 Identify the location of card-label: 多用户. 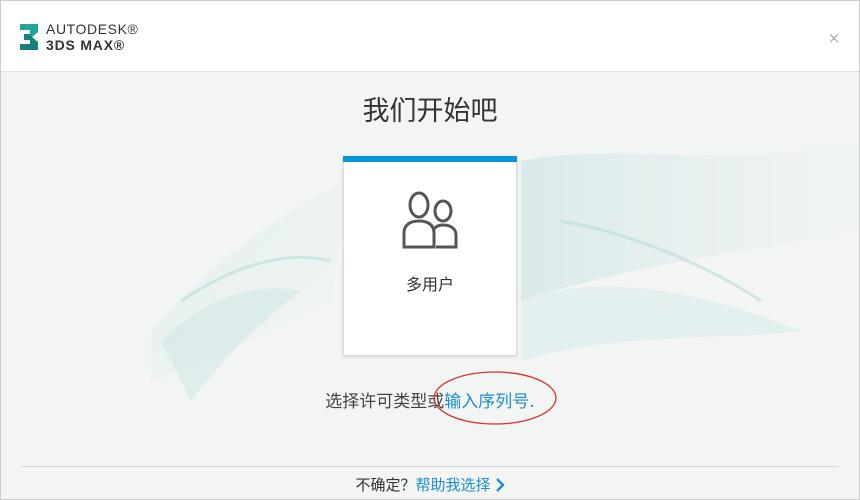
(429, 284).